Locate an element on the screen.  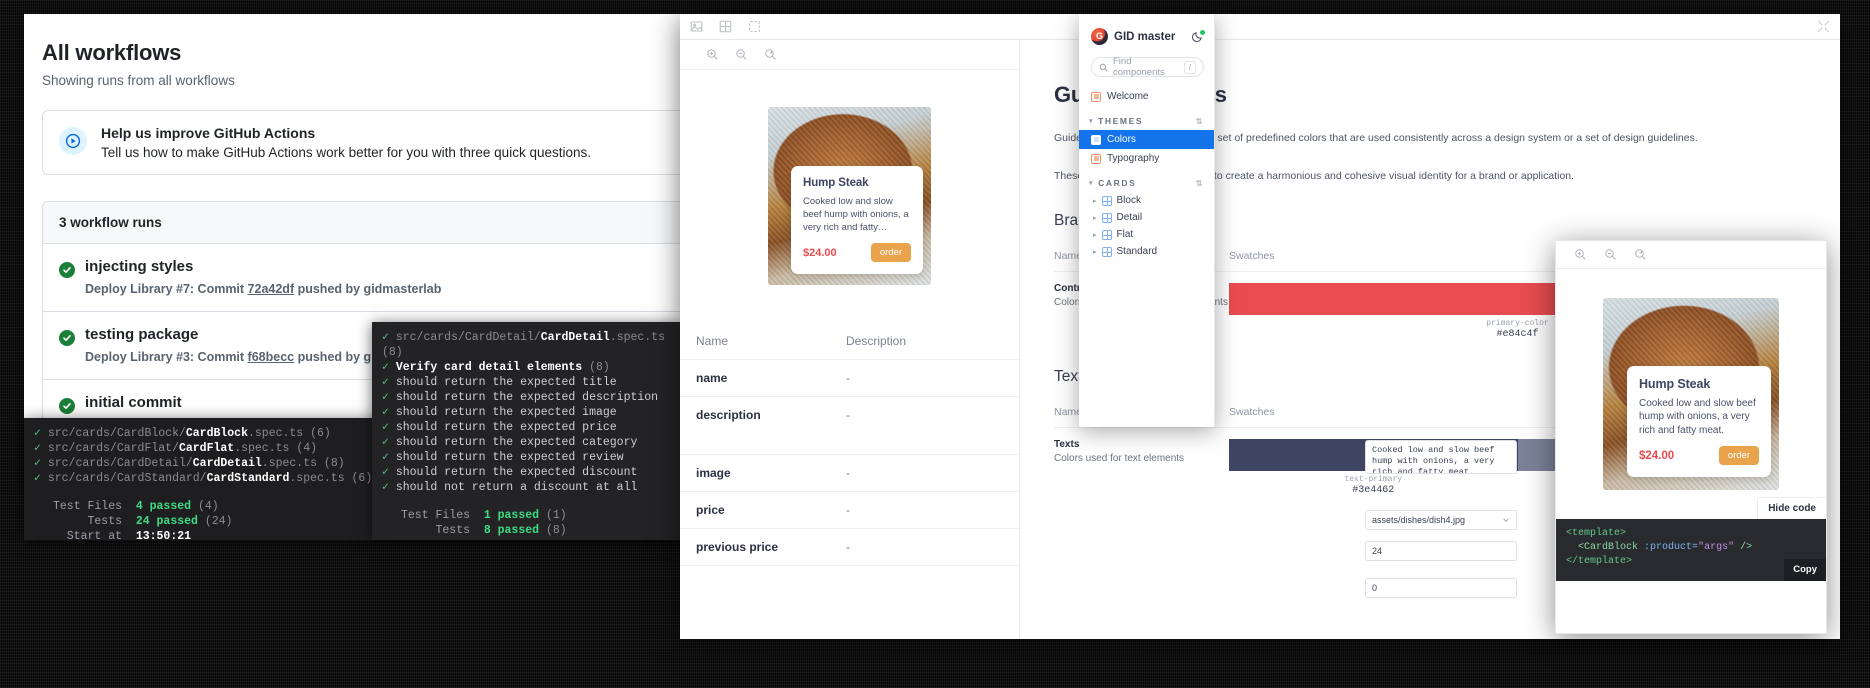
section-label: THEMES is located at coordinates (1121, 121).